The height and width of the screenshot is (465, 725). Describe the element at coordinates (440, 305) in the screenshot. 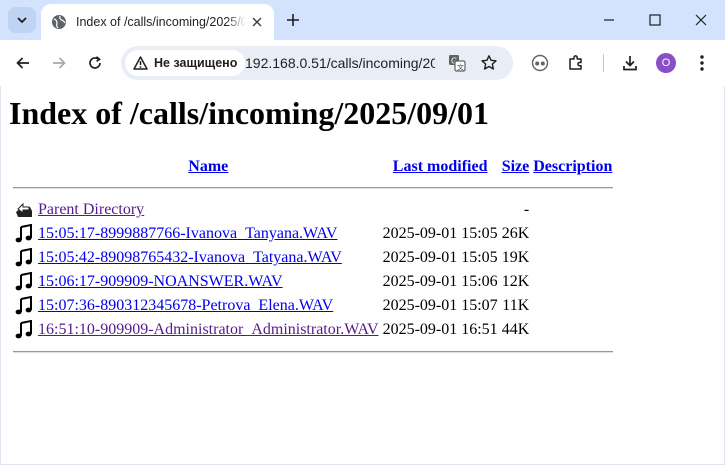

I see `modified-cell: 2025-09-01 15:07` at that location.